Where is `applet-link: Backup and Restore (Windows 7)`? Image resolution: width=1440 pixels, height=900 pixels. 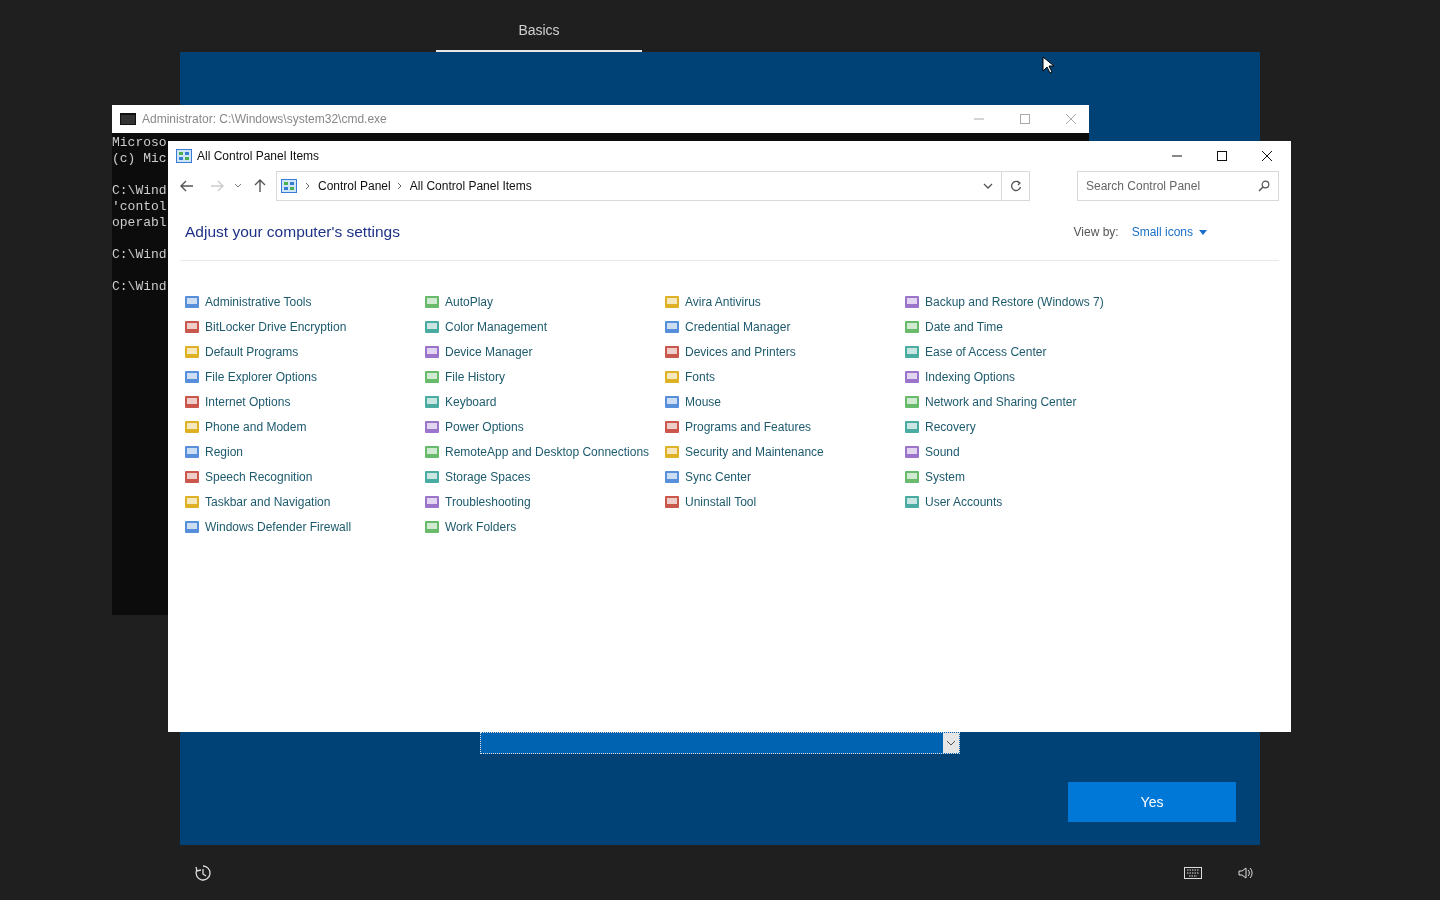
applet-link: Backup and Restore (Windows 7) is located at coordinates (1014, 301).